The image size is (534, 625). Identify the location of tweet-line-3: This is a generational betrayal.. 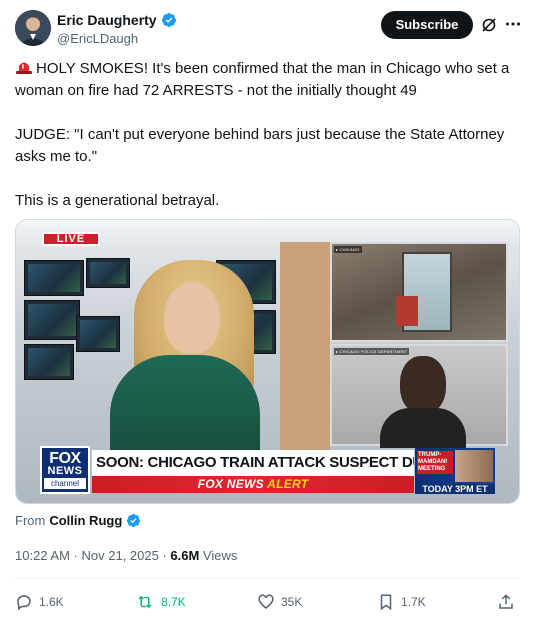
(117, 200).